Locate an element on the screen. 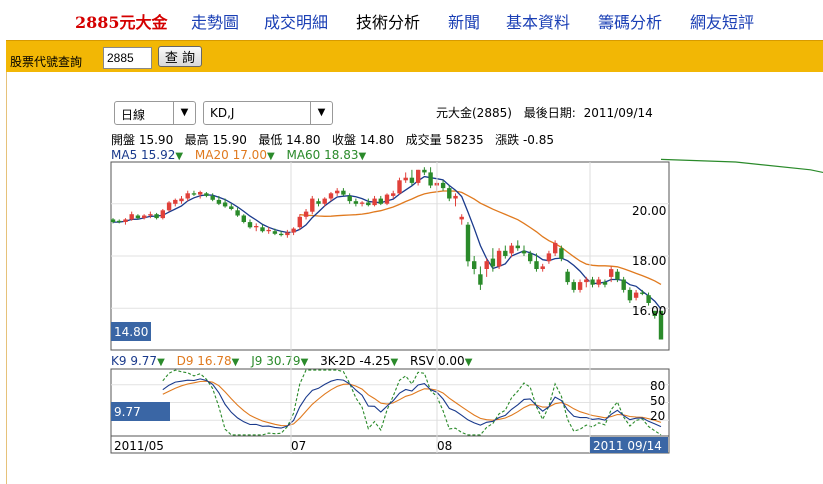  date-label-jul: 07 is located at coordinates (298, 446).